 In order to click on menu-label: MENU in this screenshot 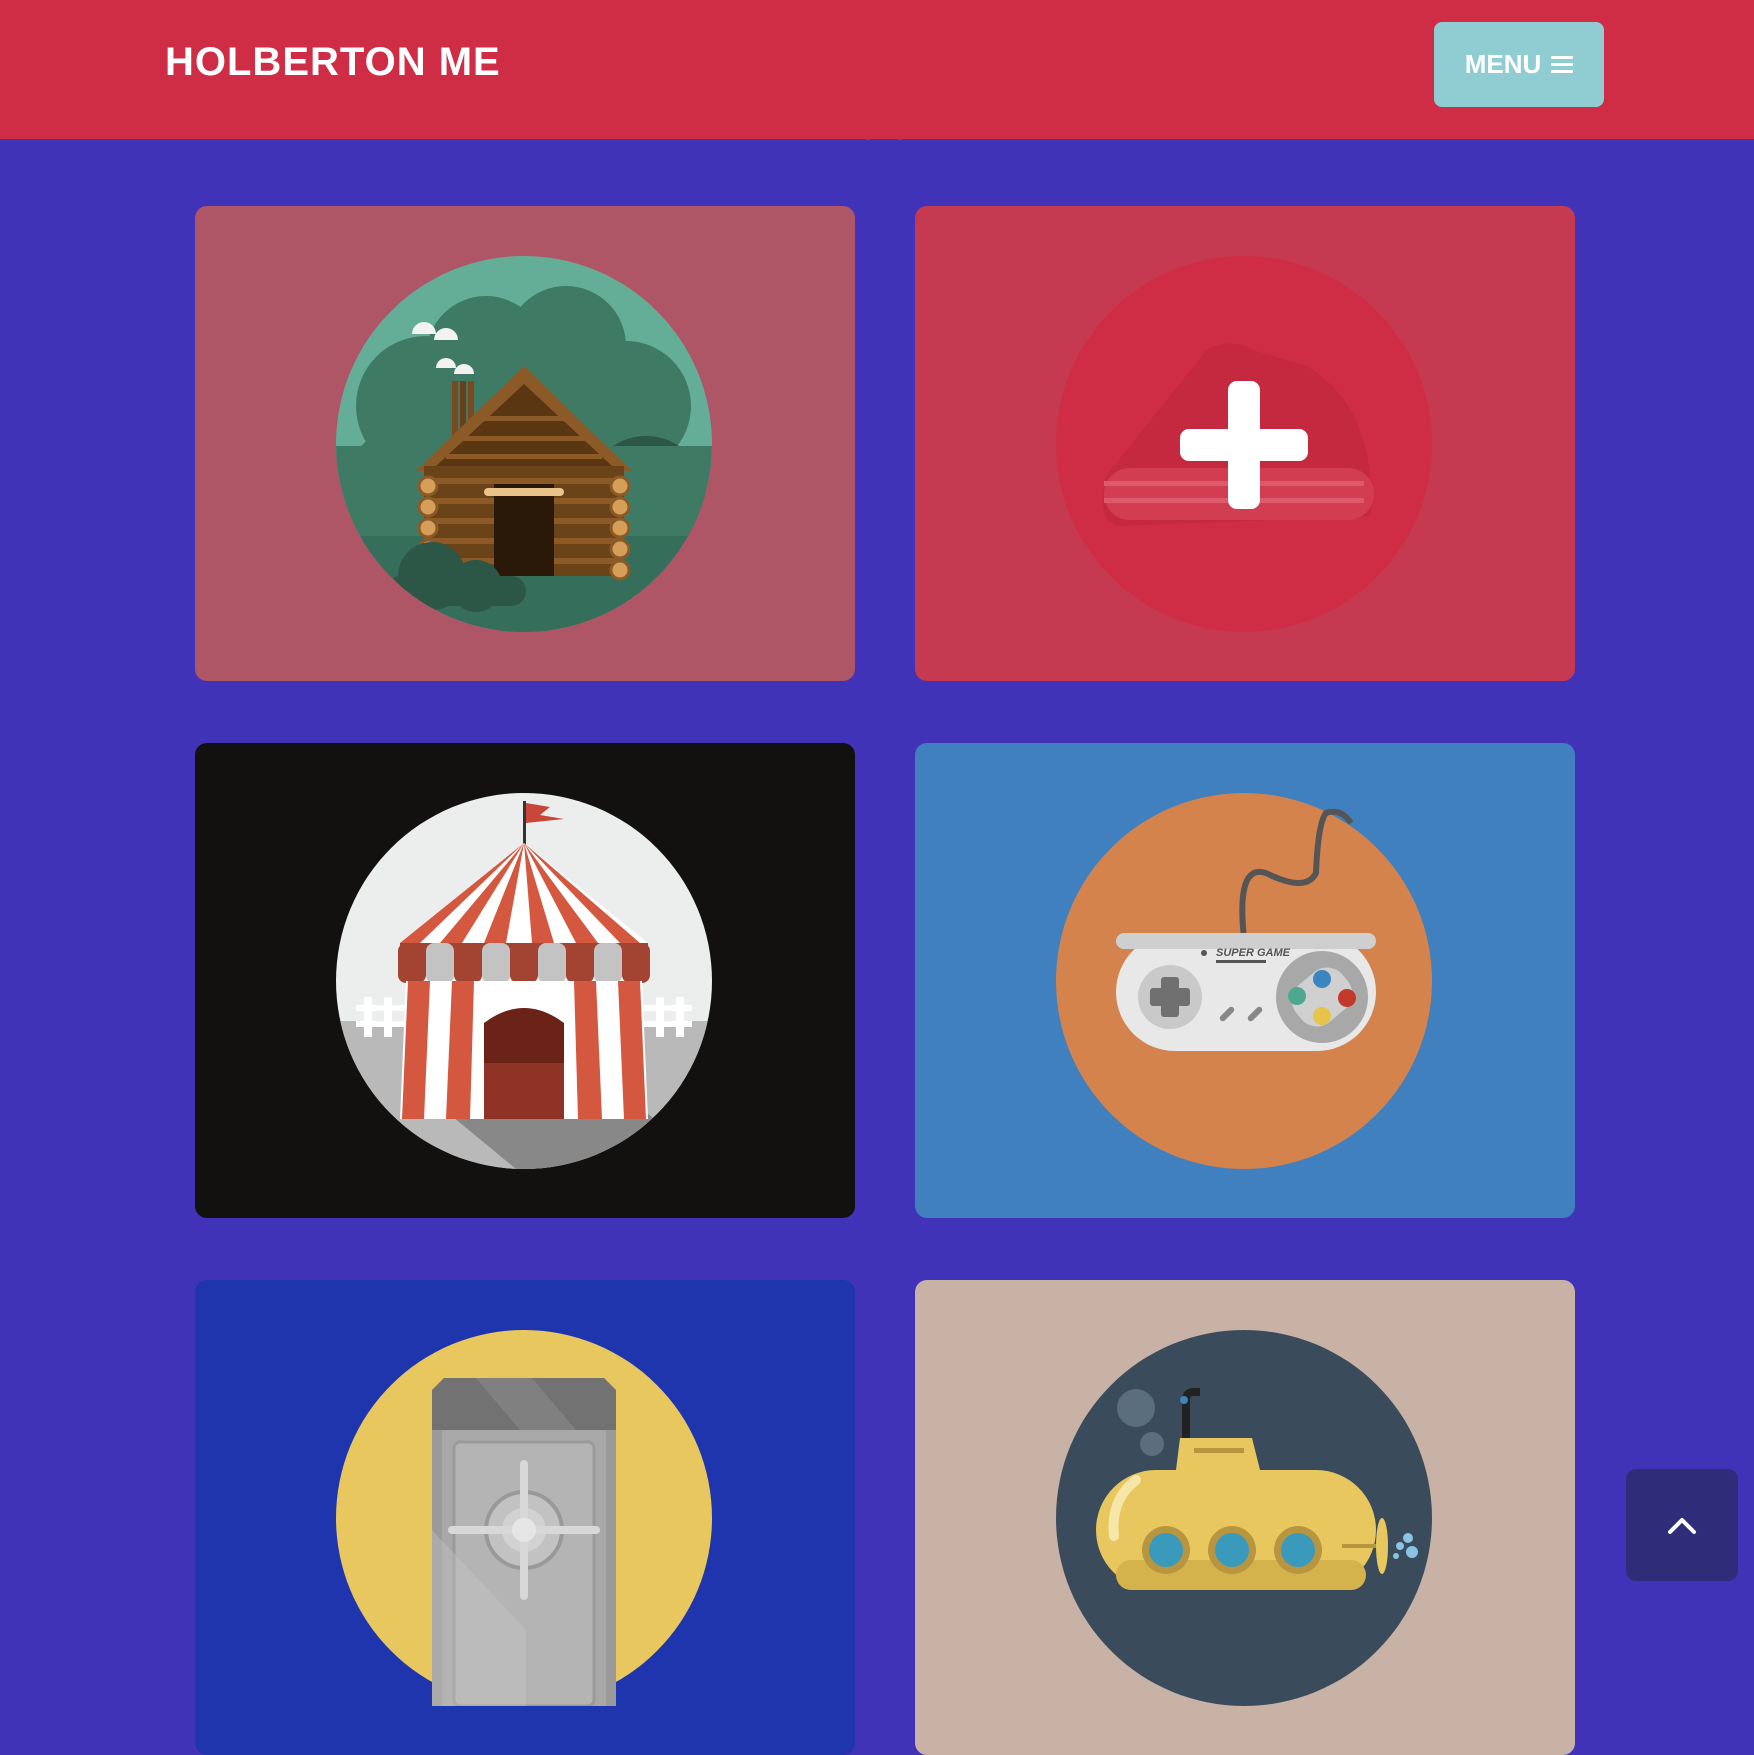, I will do `click(1503, 64)`.